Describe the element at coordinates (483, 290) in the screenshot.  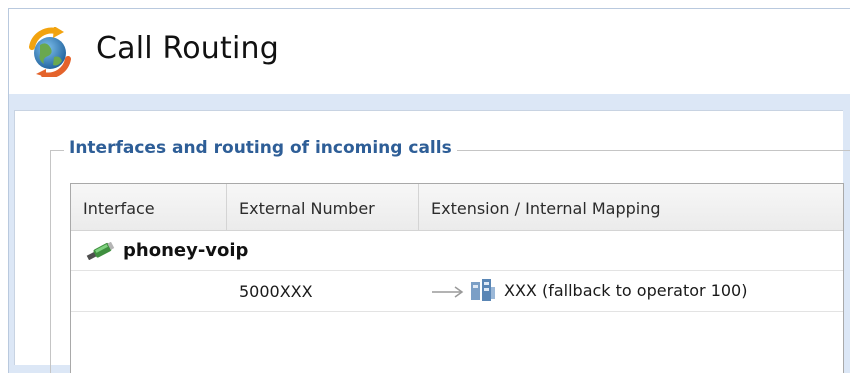
I see `extension-phone-icon` at that location.